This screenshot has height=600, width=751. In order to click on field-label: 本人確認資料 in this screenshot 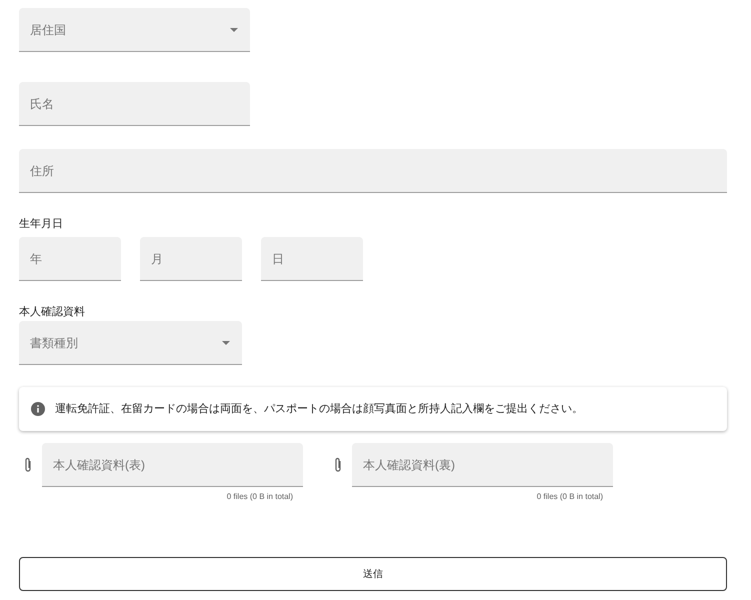, I will do `click(52, 312)`.